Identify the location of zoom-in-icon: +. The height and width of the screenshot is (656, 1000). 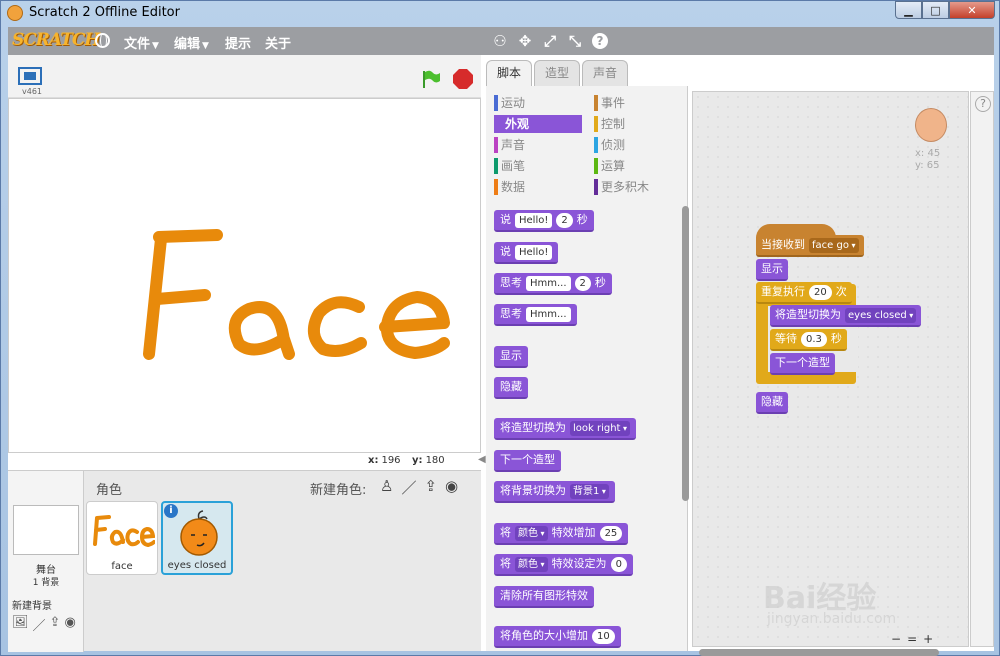
(928, 639).